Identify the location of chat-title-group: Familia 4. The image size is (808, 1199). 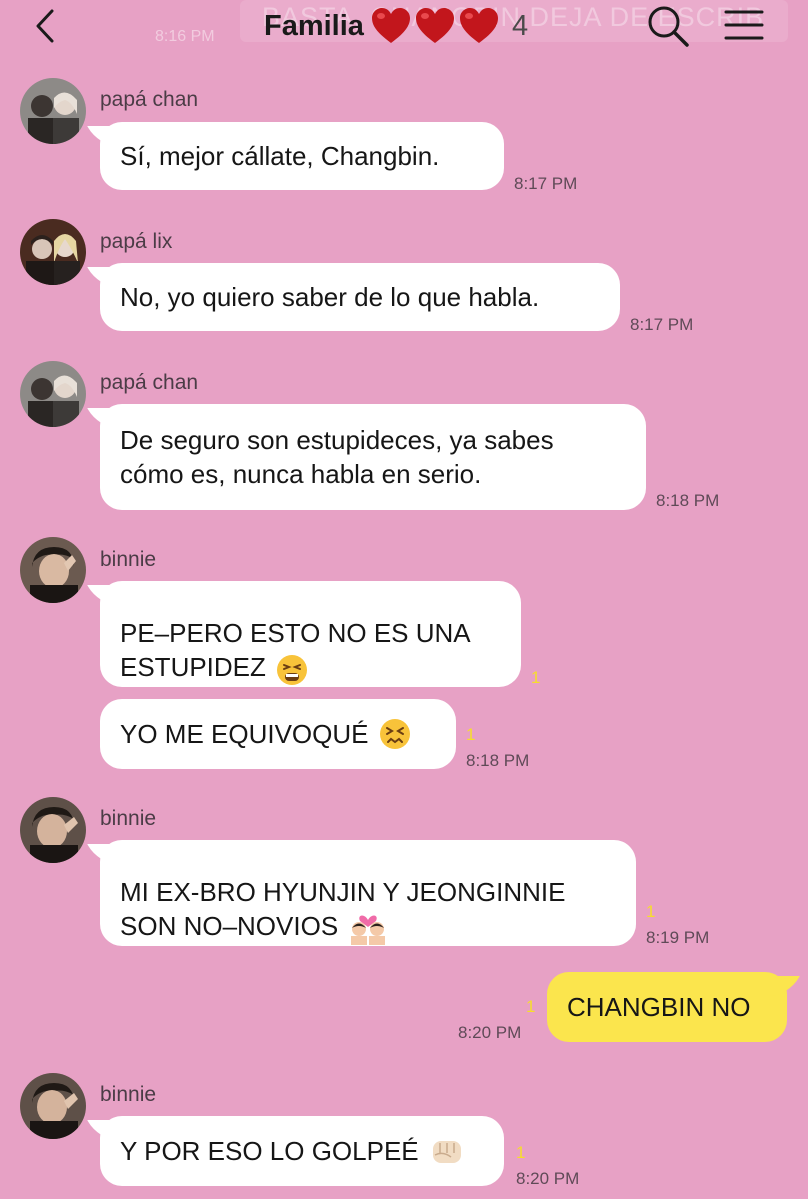
(396, 26).